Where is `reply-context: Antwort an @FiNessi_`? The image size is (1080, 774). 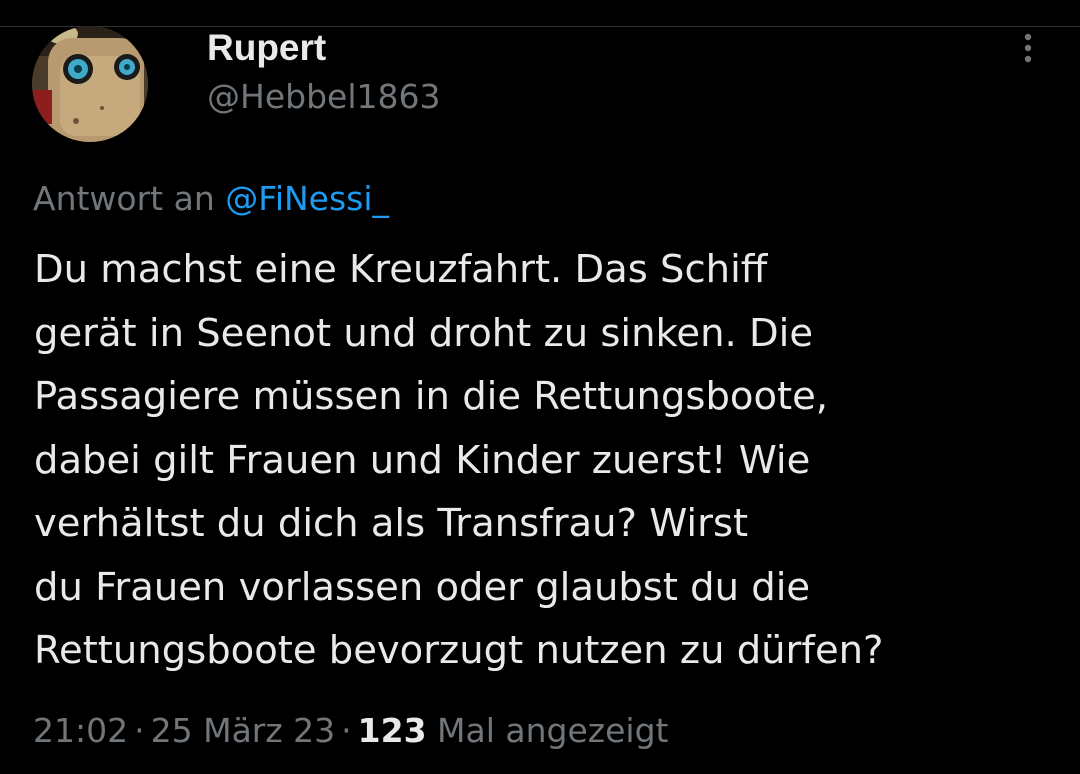
reply-context: Antwort an @FiNessi_ is located at coordinates (211, 199).